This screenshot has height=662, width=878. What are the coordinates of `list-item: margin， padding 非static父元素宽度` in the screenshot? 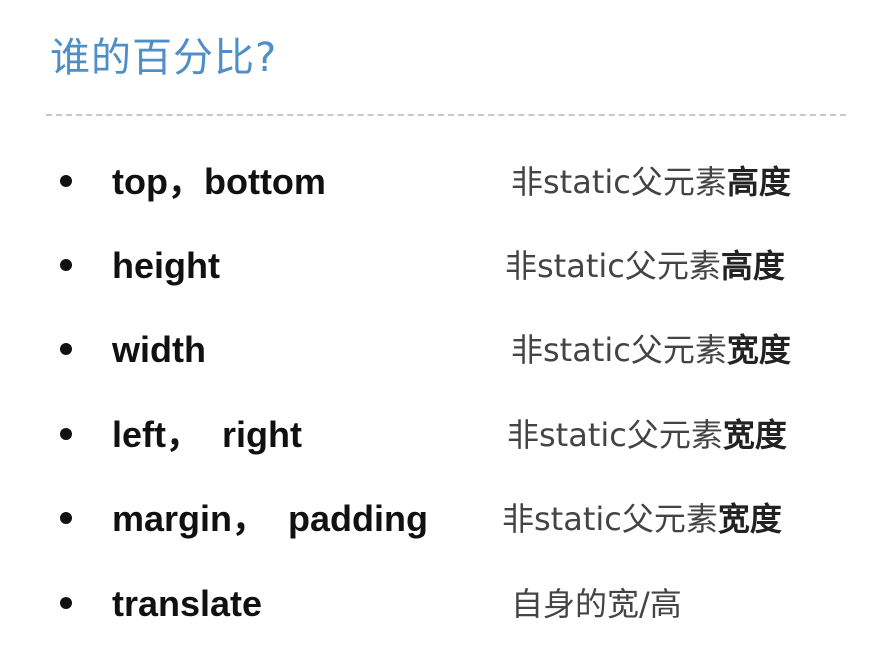 It's located at (439, 522).